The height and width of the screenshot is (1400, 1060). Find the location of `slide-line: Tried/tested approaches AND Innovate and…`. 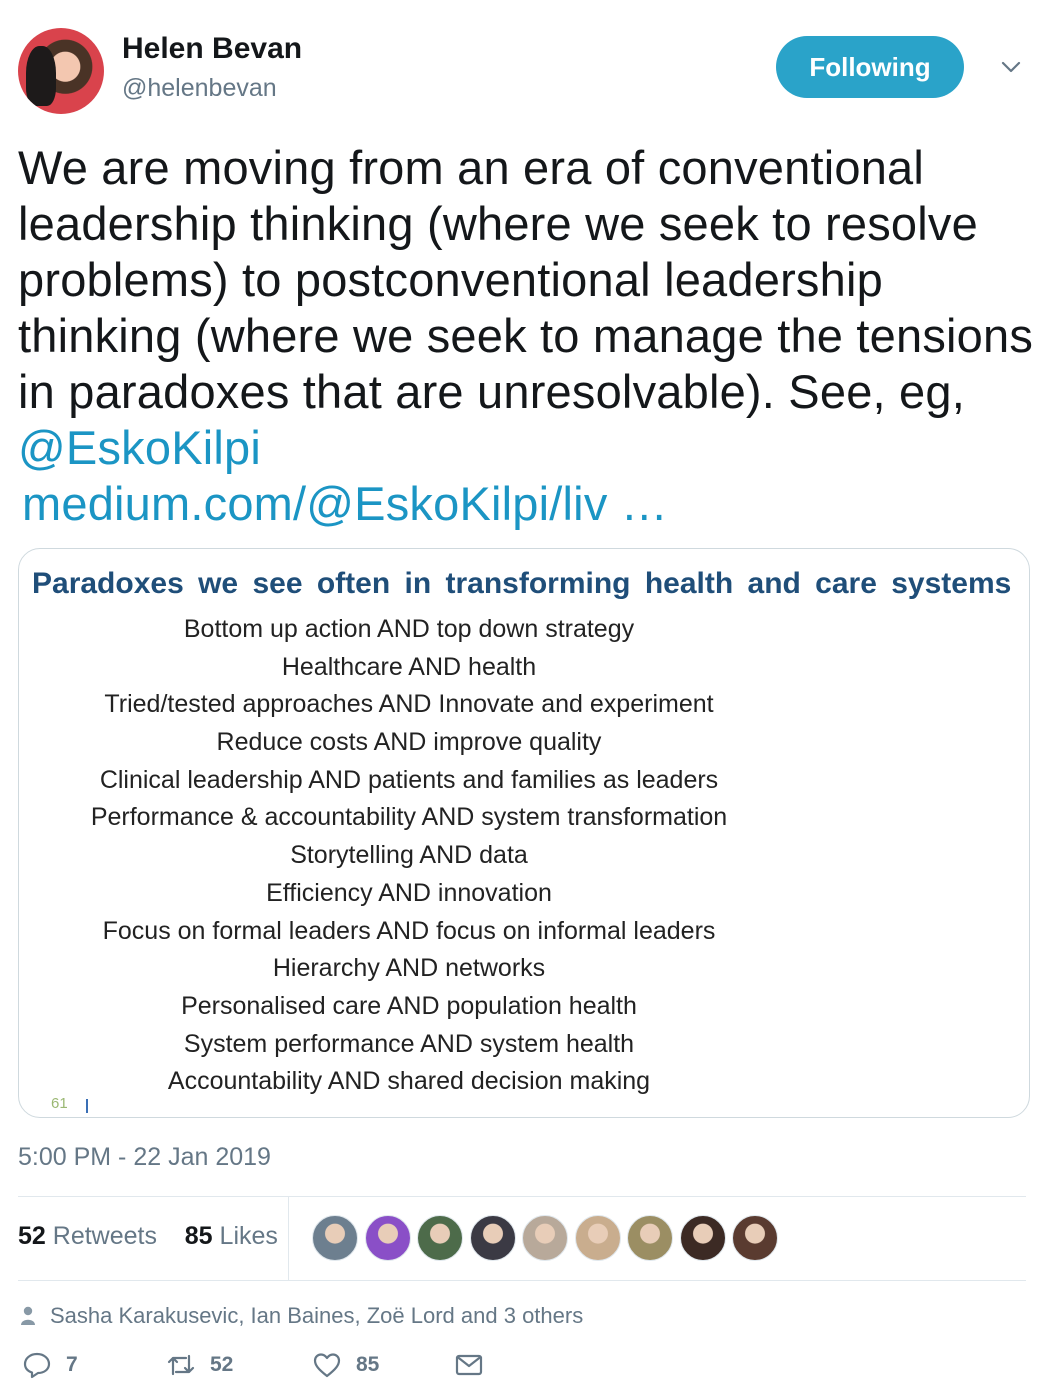

slide-line: Tried/tested approaches AND Innovate and… is located at coordinates (409, 704).